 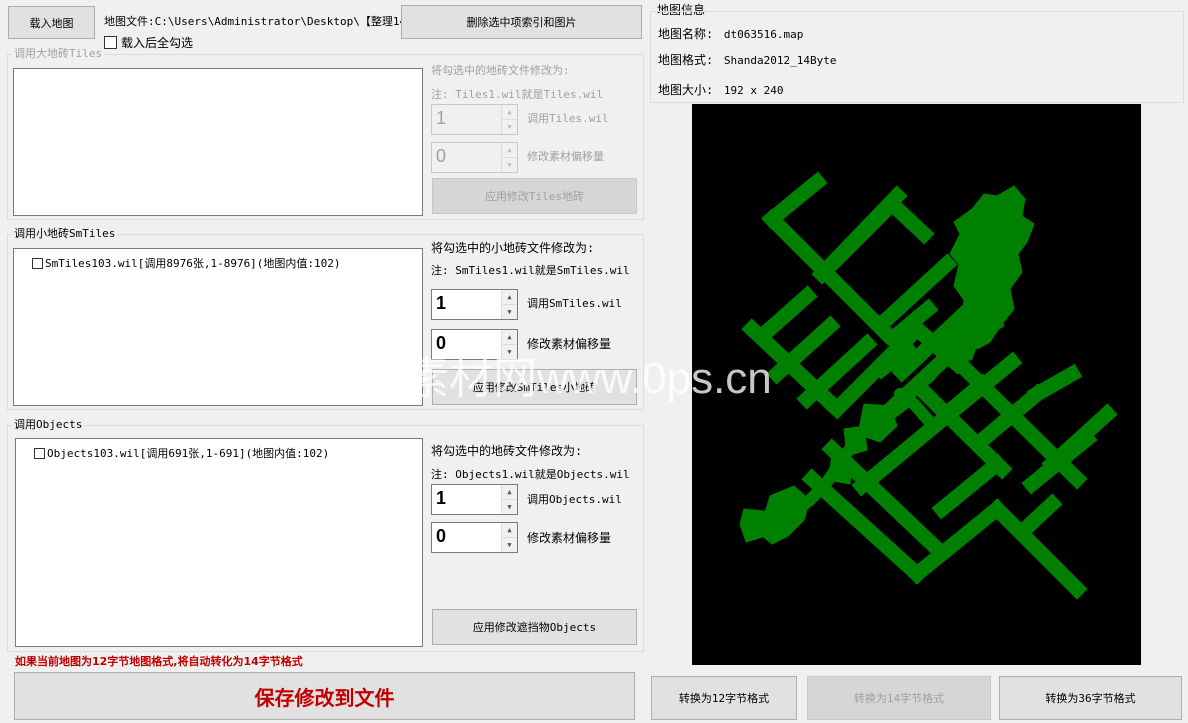 I want to click on smtiles-offset-value: 0, so click(x=441, y=343).